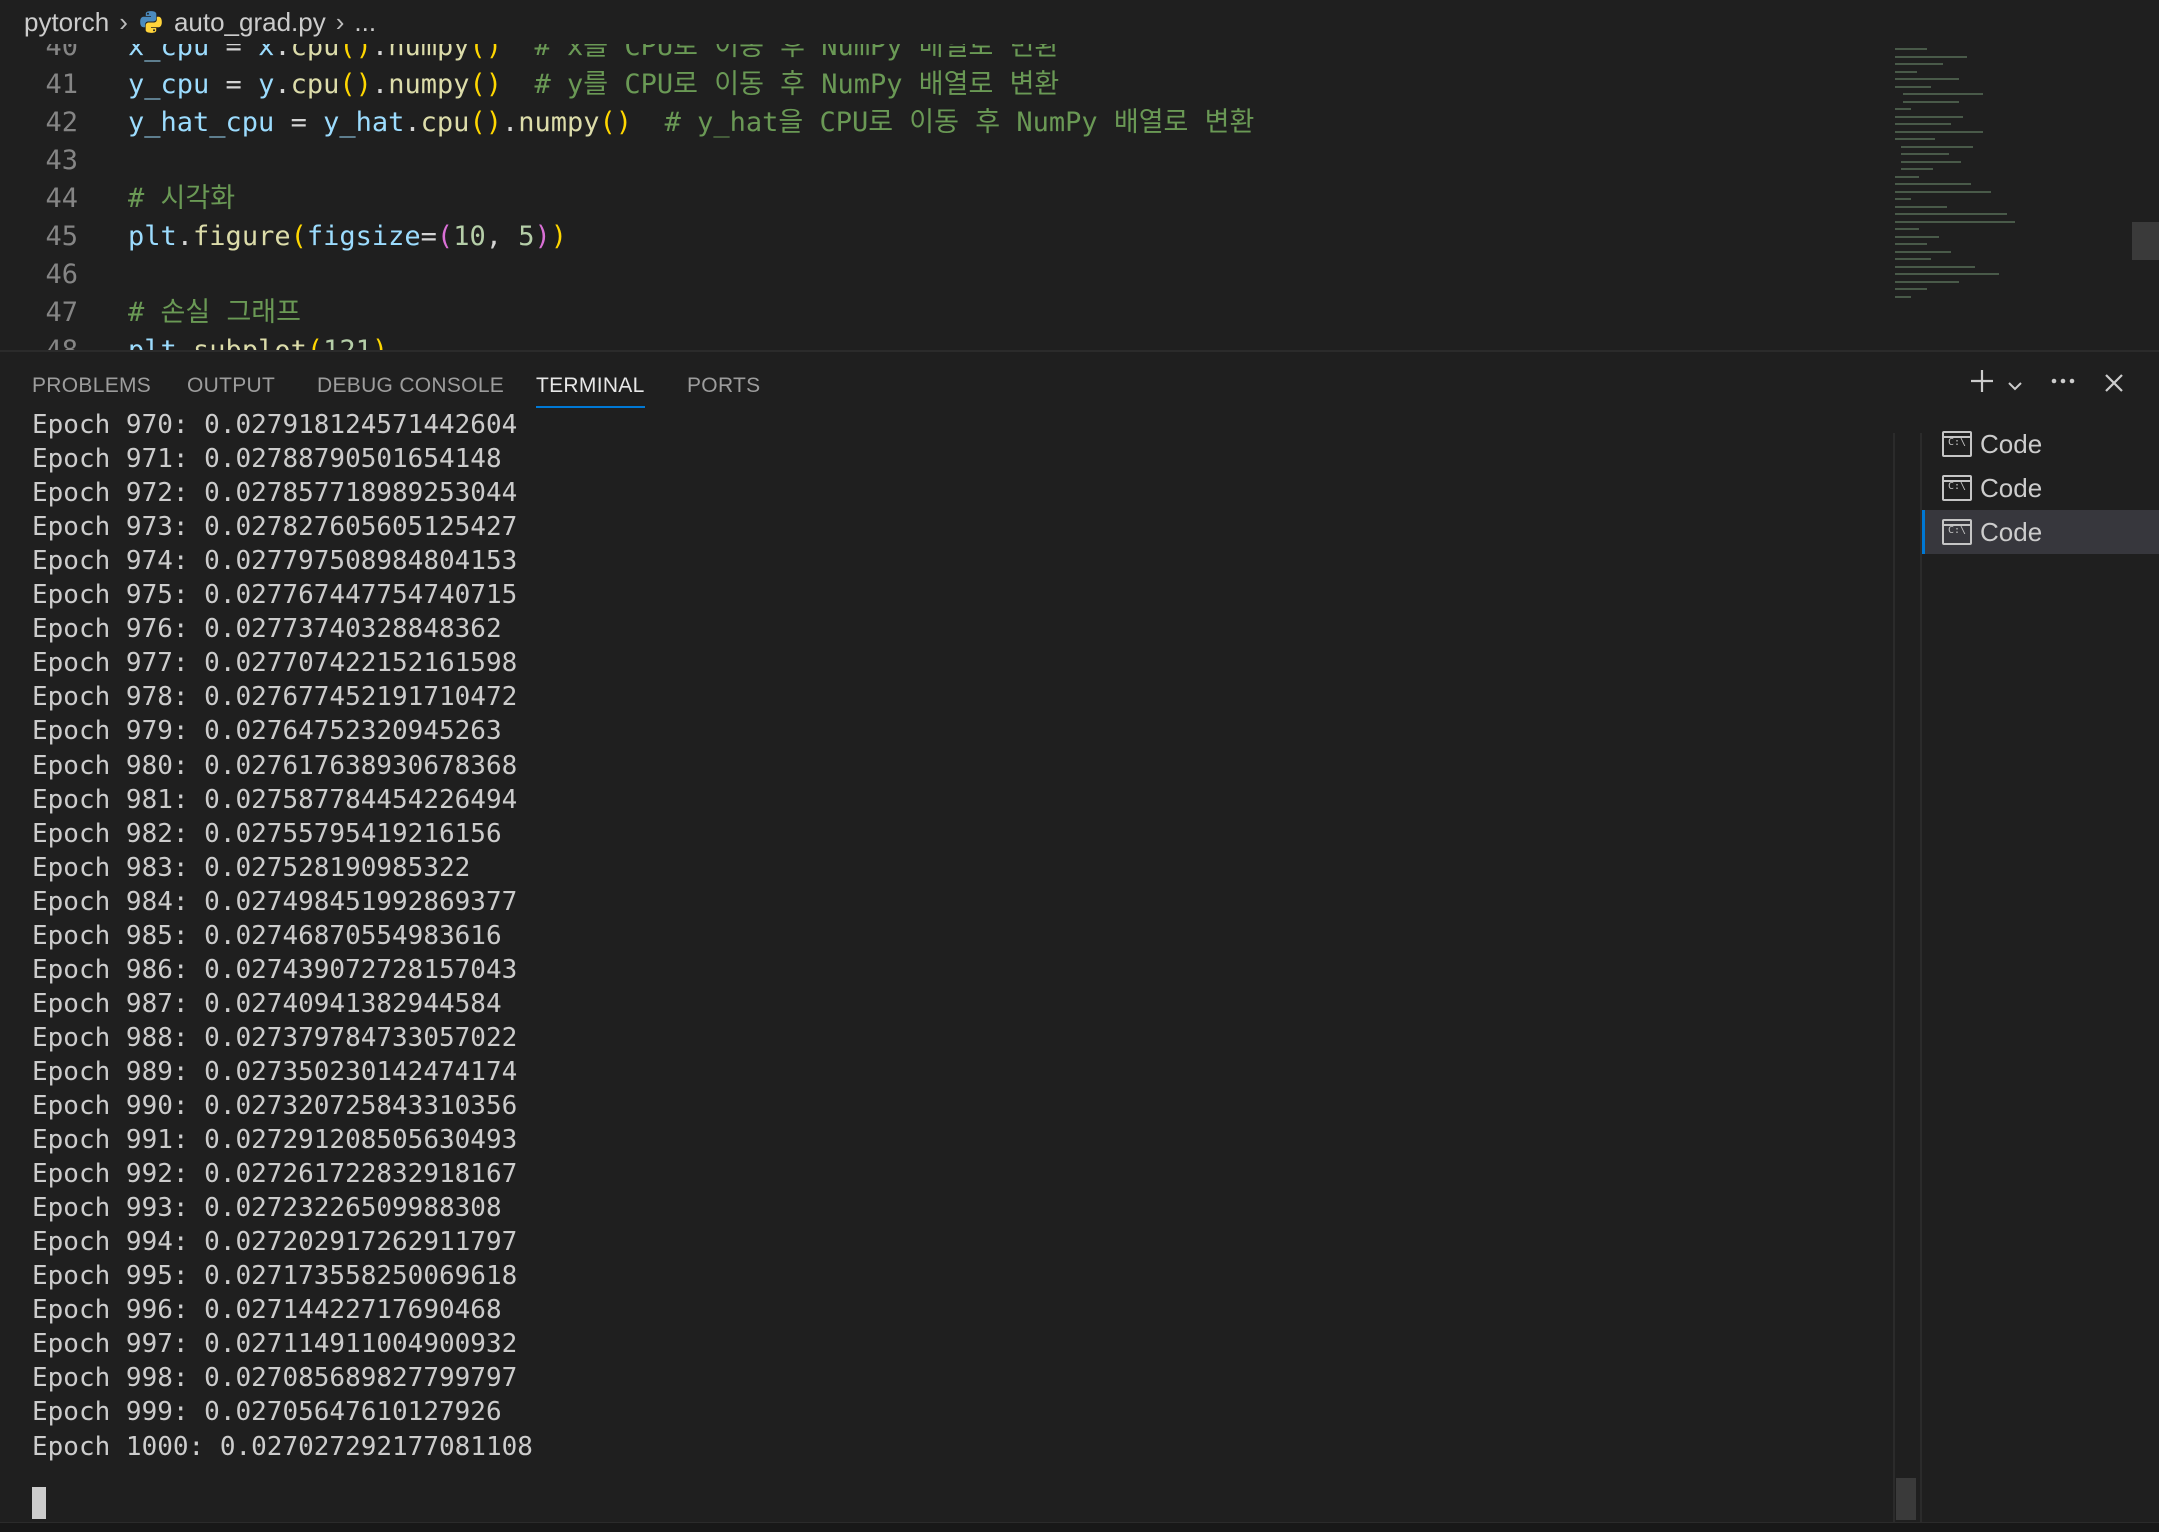 This screenshot has width=2159, height=1532. I want to click on terminal-line: Epoch 994: 0.027202917262911797, so click(275, 1242).